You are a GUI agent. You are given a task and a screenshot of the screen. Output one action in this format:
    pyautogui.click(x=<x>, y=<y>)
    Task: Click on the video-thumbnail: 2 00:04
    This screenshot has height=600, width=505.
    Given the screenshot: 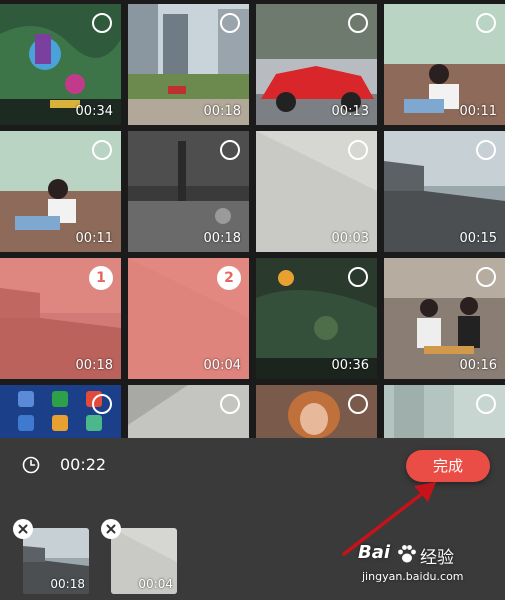 What is the action you would take?
    pyautogui.click(x=188, y=318)
    